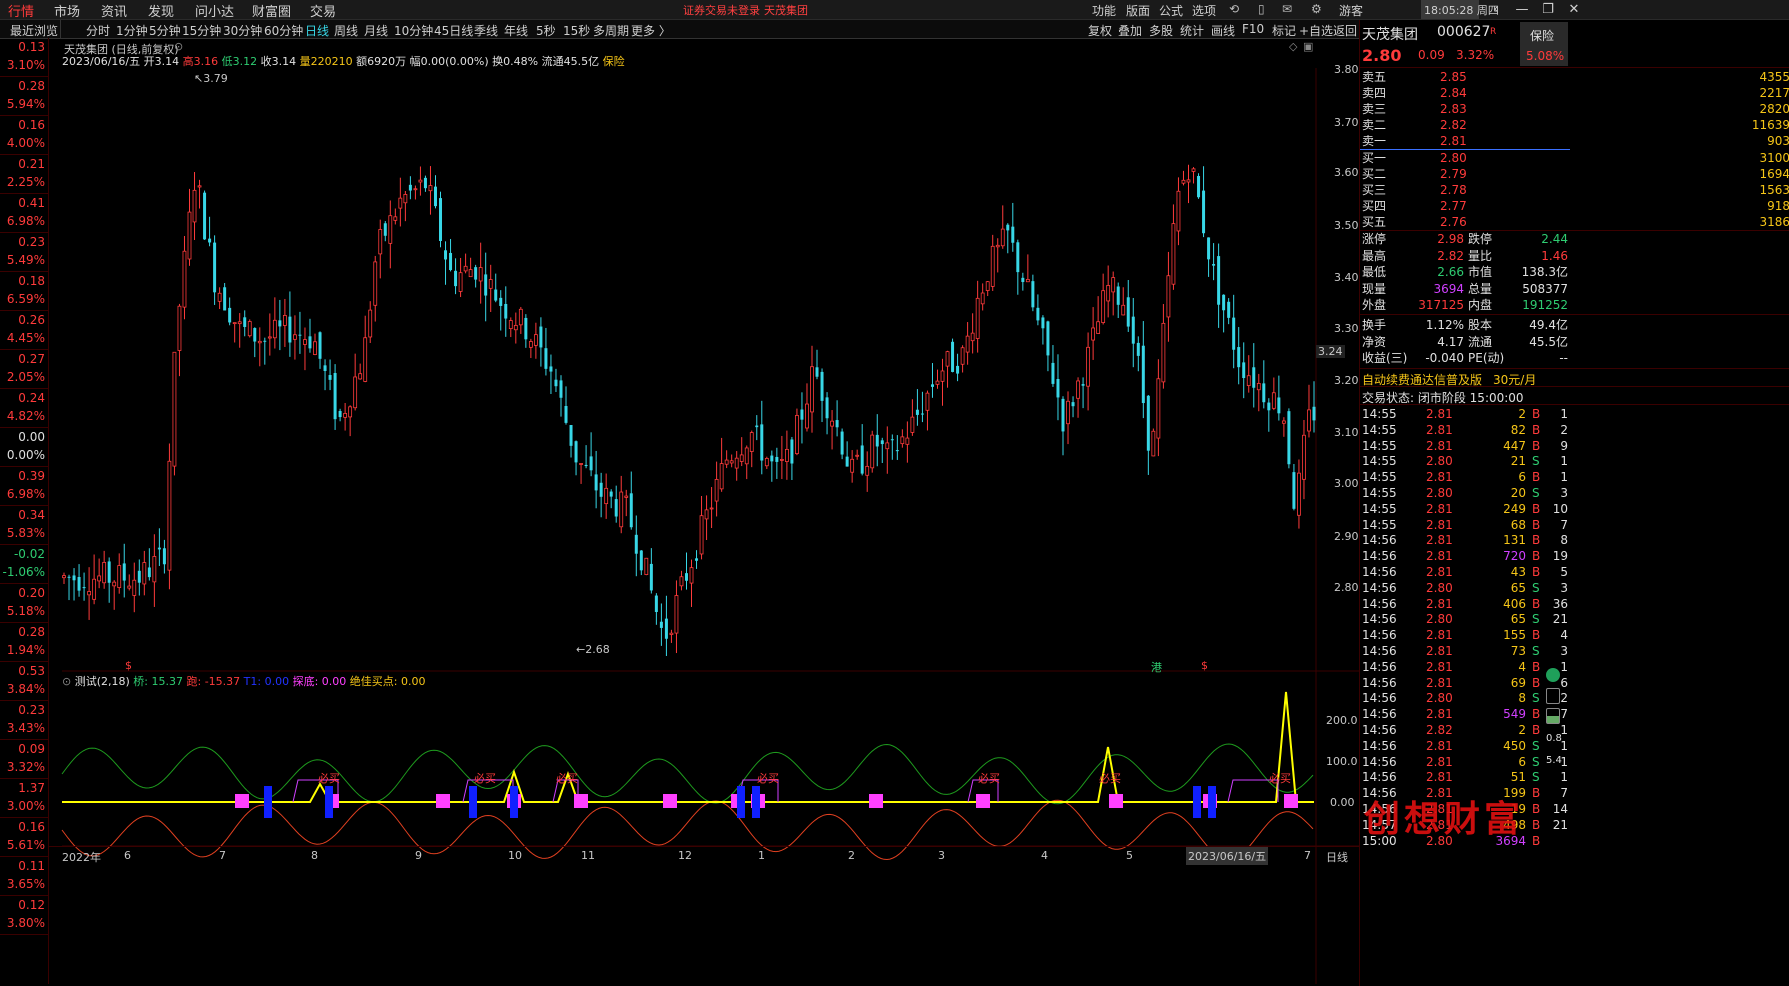 This screenshot has width=1789, height=986. What do you see at coordinates (317, 30) in the screenshot?
I see `period-daily: 日线` at bounding box center [317, 30].